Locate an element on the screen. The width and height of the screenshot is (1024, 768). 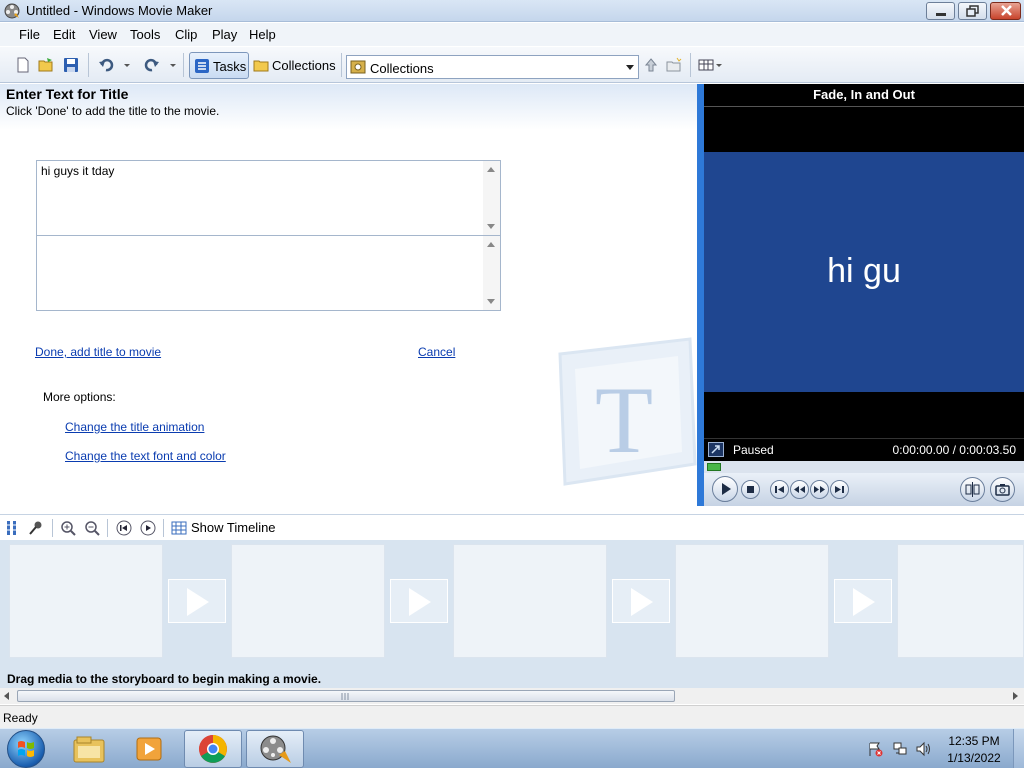
views-dropdown-icon is located at coordinates (719, 65).